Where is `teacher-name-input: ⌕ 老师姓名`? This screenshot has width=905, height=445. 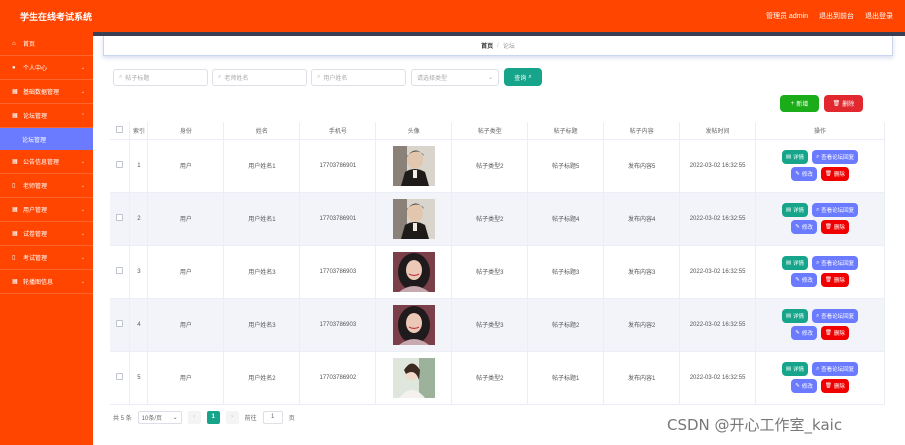
teacher-name-input: ⌕ 老师姓名 is located at coordinates (259, 77).